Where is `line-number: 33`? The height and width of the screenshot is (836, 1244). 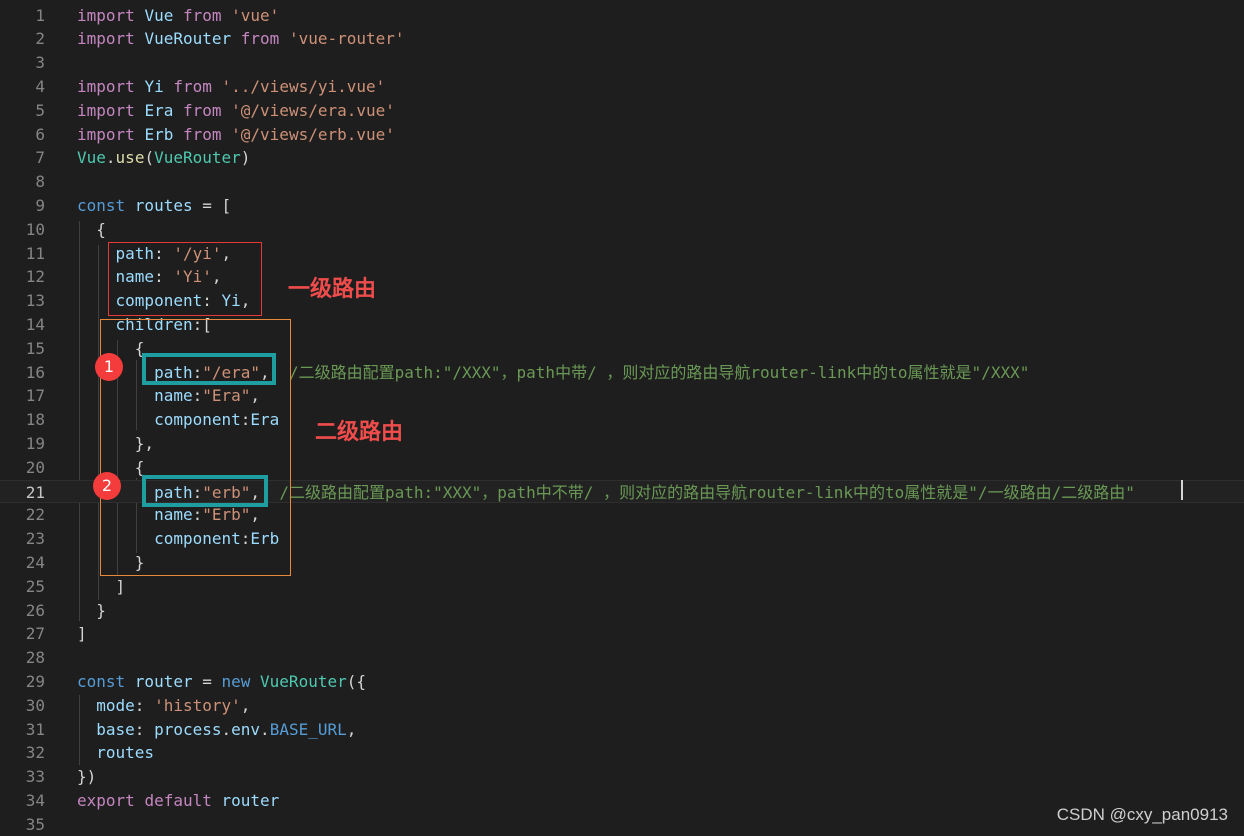 line-number: 33 is located at coordinates (35, 777).